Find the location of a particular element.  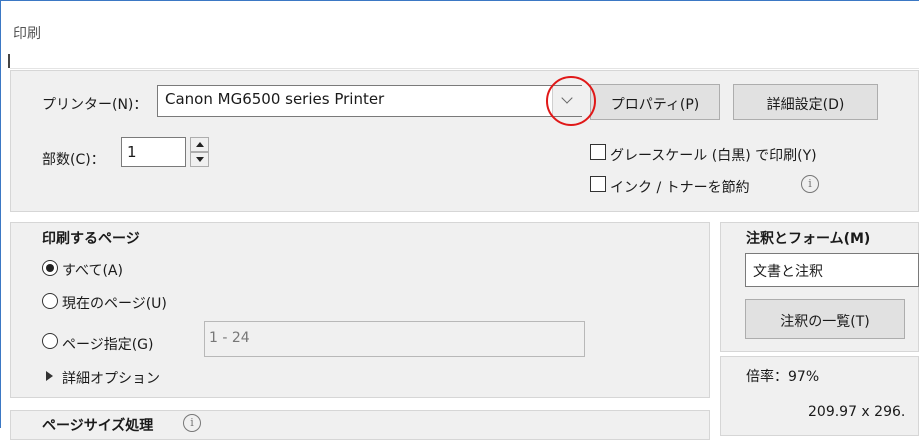

properties-button: プロパティ(P) is located at coordinates (655, 102).